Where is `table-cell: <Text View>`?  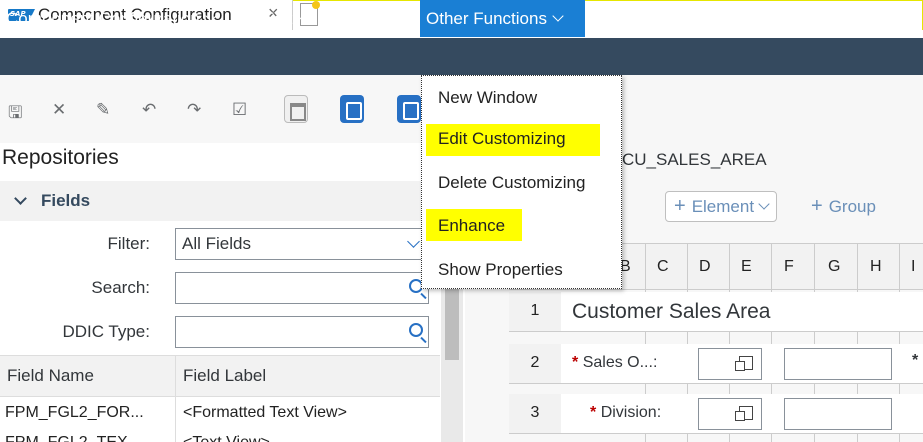
table-cell: <Text View> is located at coordinates (226, 438).